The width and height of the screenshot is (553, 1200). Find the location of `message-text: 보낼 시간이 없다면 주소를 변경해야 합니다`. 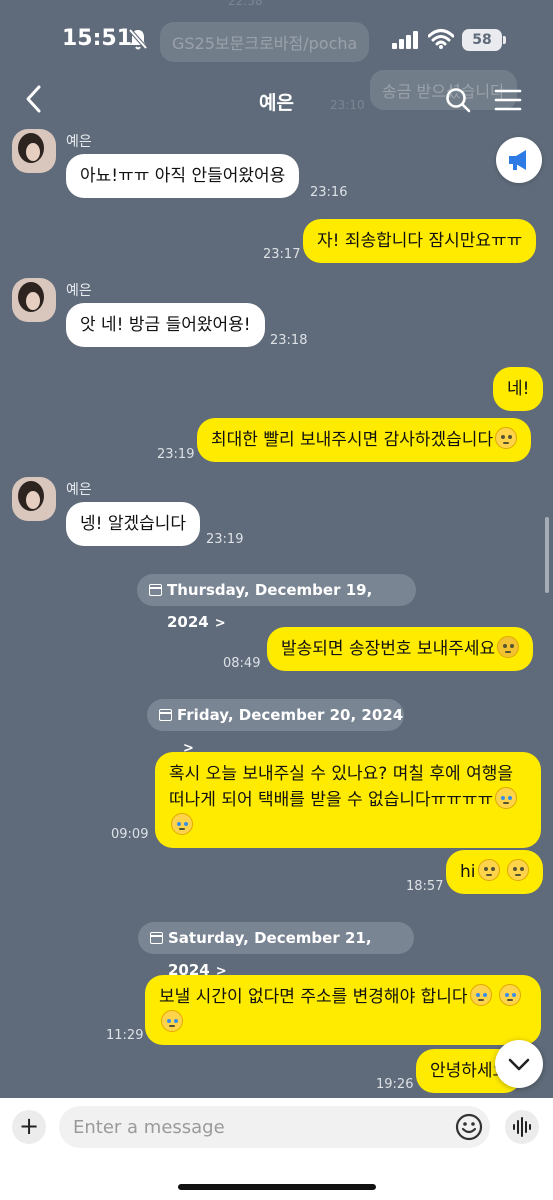

message-text: 보낼 시간이 없다면 주소를 변경해야 합니다 is located at coordinates (313, 997).